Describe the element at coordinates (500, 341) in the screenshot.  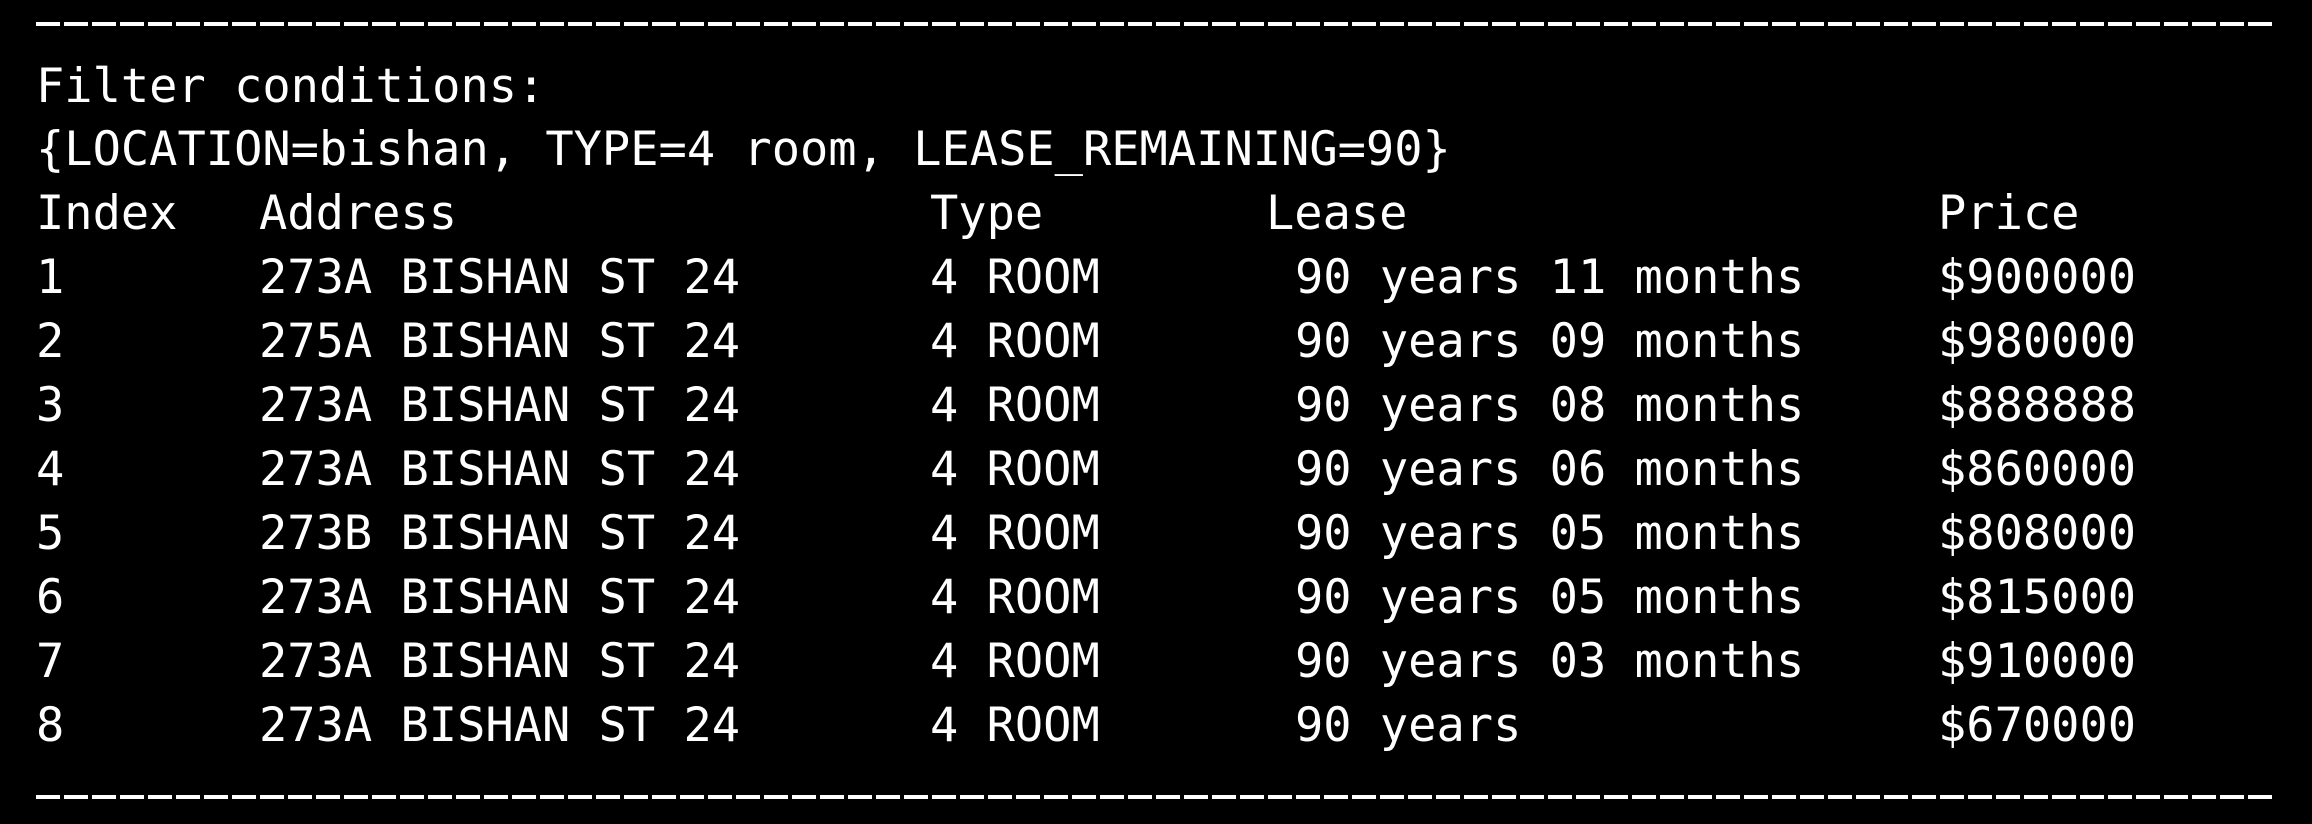
I see `row-address: 275A BISHAN ST 24` at that location.